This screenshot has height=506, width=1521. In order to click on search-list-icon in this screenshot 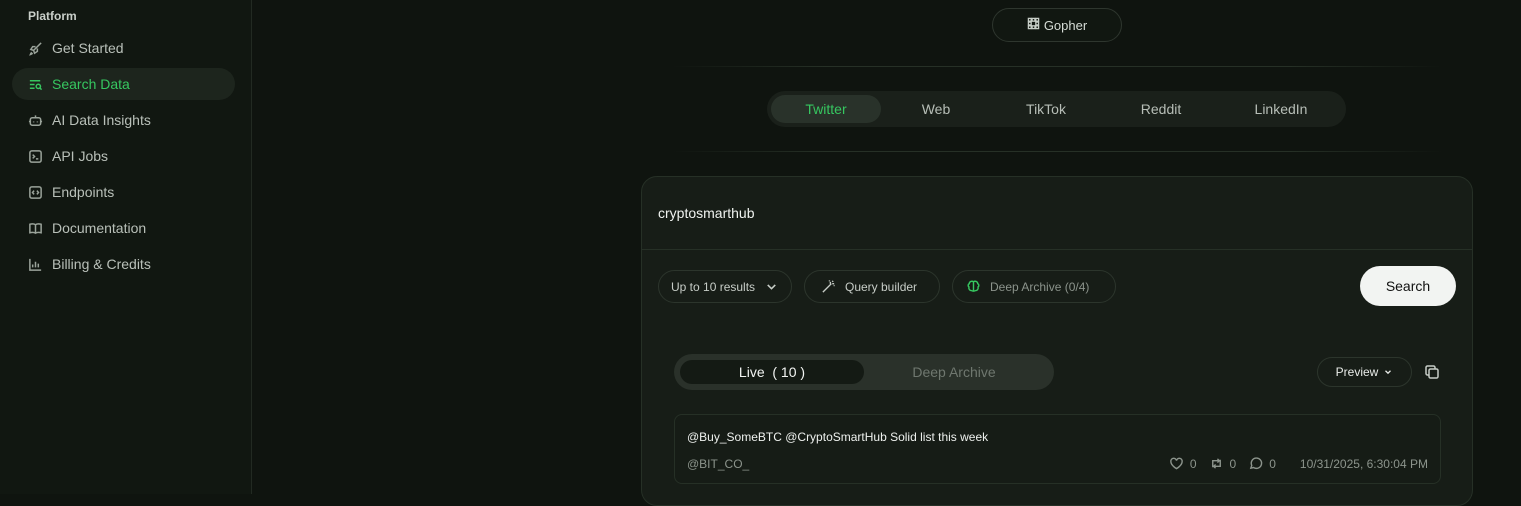, I will do `click(35, 84)`.